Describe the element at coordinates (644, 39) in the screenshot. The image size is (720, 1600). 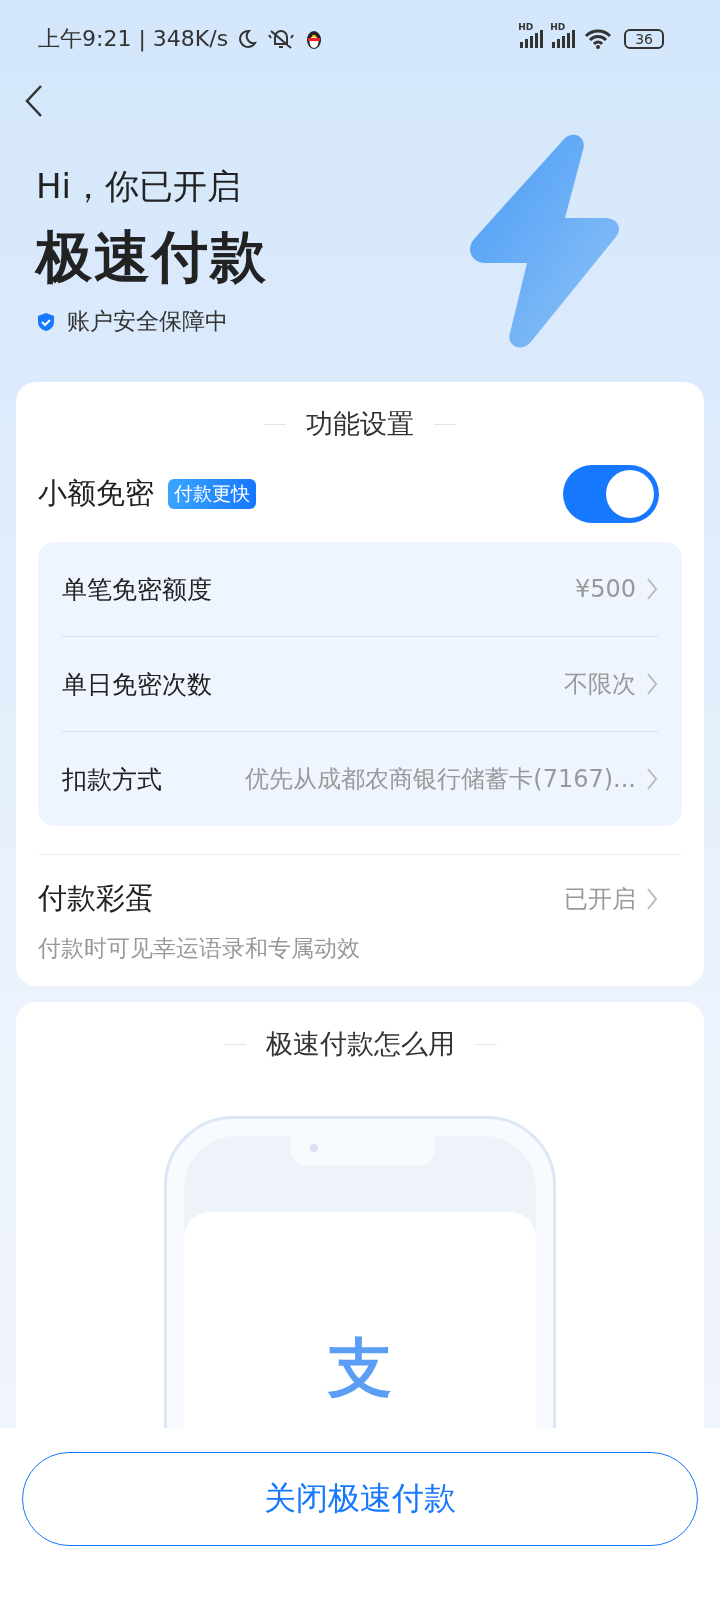
I see `battery-icon: 36` at that location.